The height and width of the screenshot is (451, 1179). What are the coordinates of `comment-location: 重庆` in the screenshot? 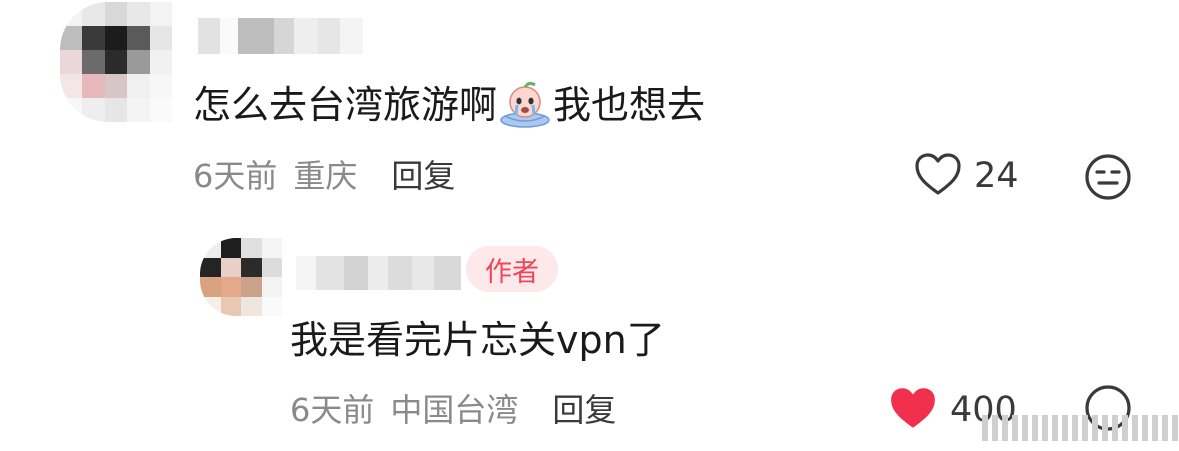 It's located at (325, 176).